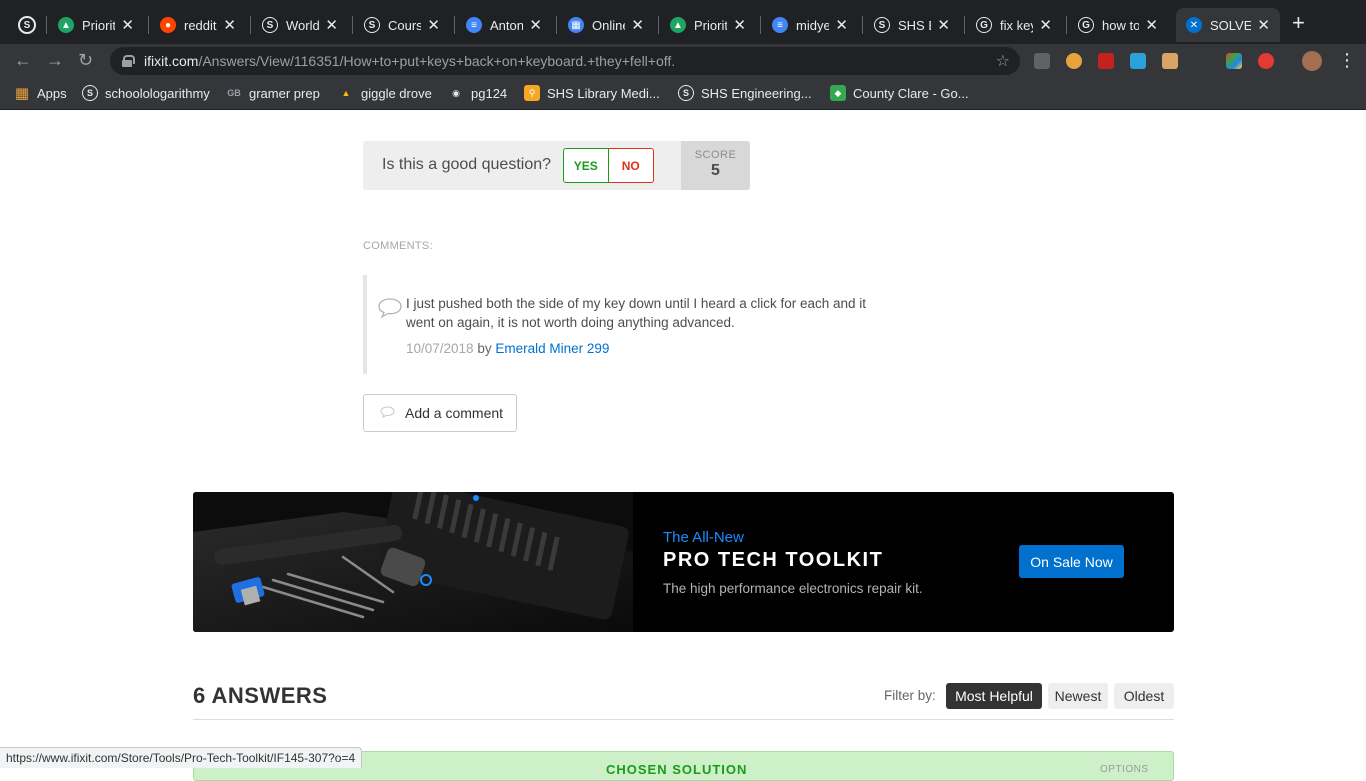 This screenshot has width=1366, height=781. Describe the element at coordinates (489, 93) in the screenshot. I see `bookmark-label: pg124` at that location.